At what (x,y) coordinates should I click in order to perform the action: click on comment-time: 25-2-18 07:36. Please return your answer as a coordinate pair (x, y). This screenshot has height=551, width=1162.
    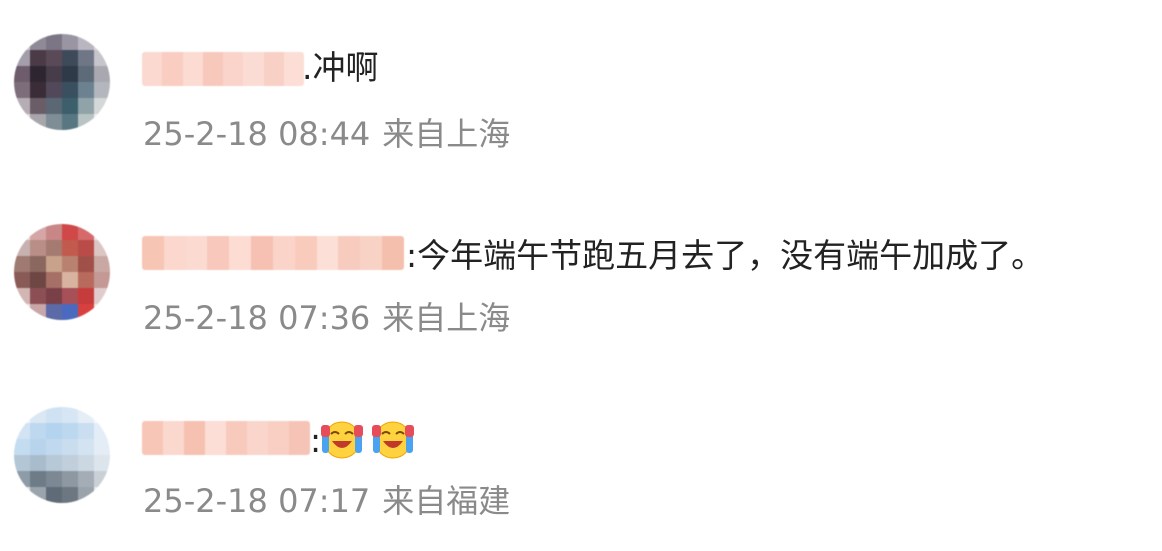
    Looking at the image, I should click on (257, 318).